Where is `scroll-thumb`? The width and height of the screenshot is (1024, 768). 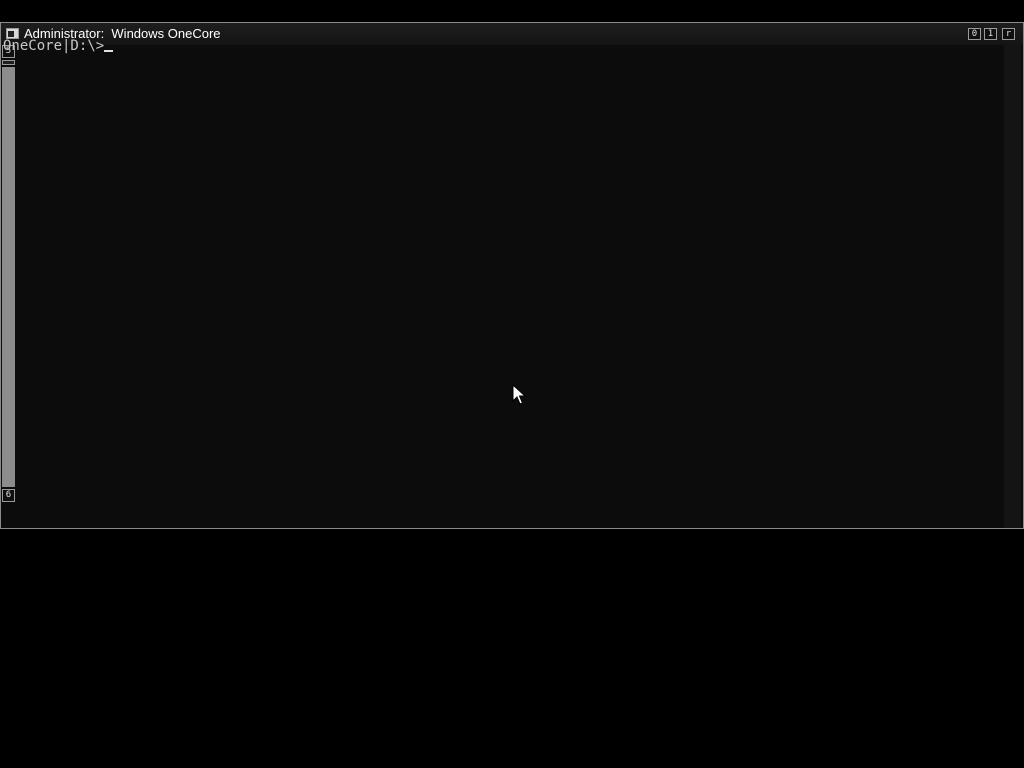 scroll-thumb is located at coordinates (8, 62).